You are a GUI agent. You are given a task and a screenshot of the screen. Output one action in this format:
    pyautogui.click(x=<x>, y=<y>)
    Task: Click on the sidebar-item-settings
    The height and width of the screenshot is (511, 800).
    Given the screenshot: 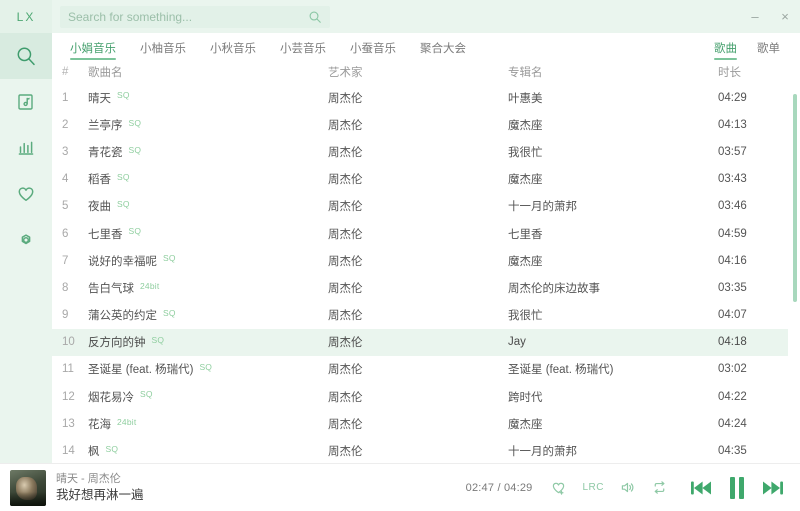 What is the action you would take?
    pyautogui.click(x=26, y=240)
    